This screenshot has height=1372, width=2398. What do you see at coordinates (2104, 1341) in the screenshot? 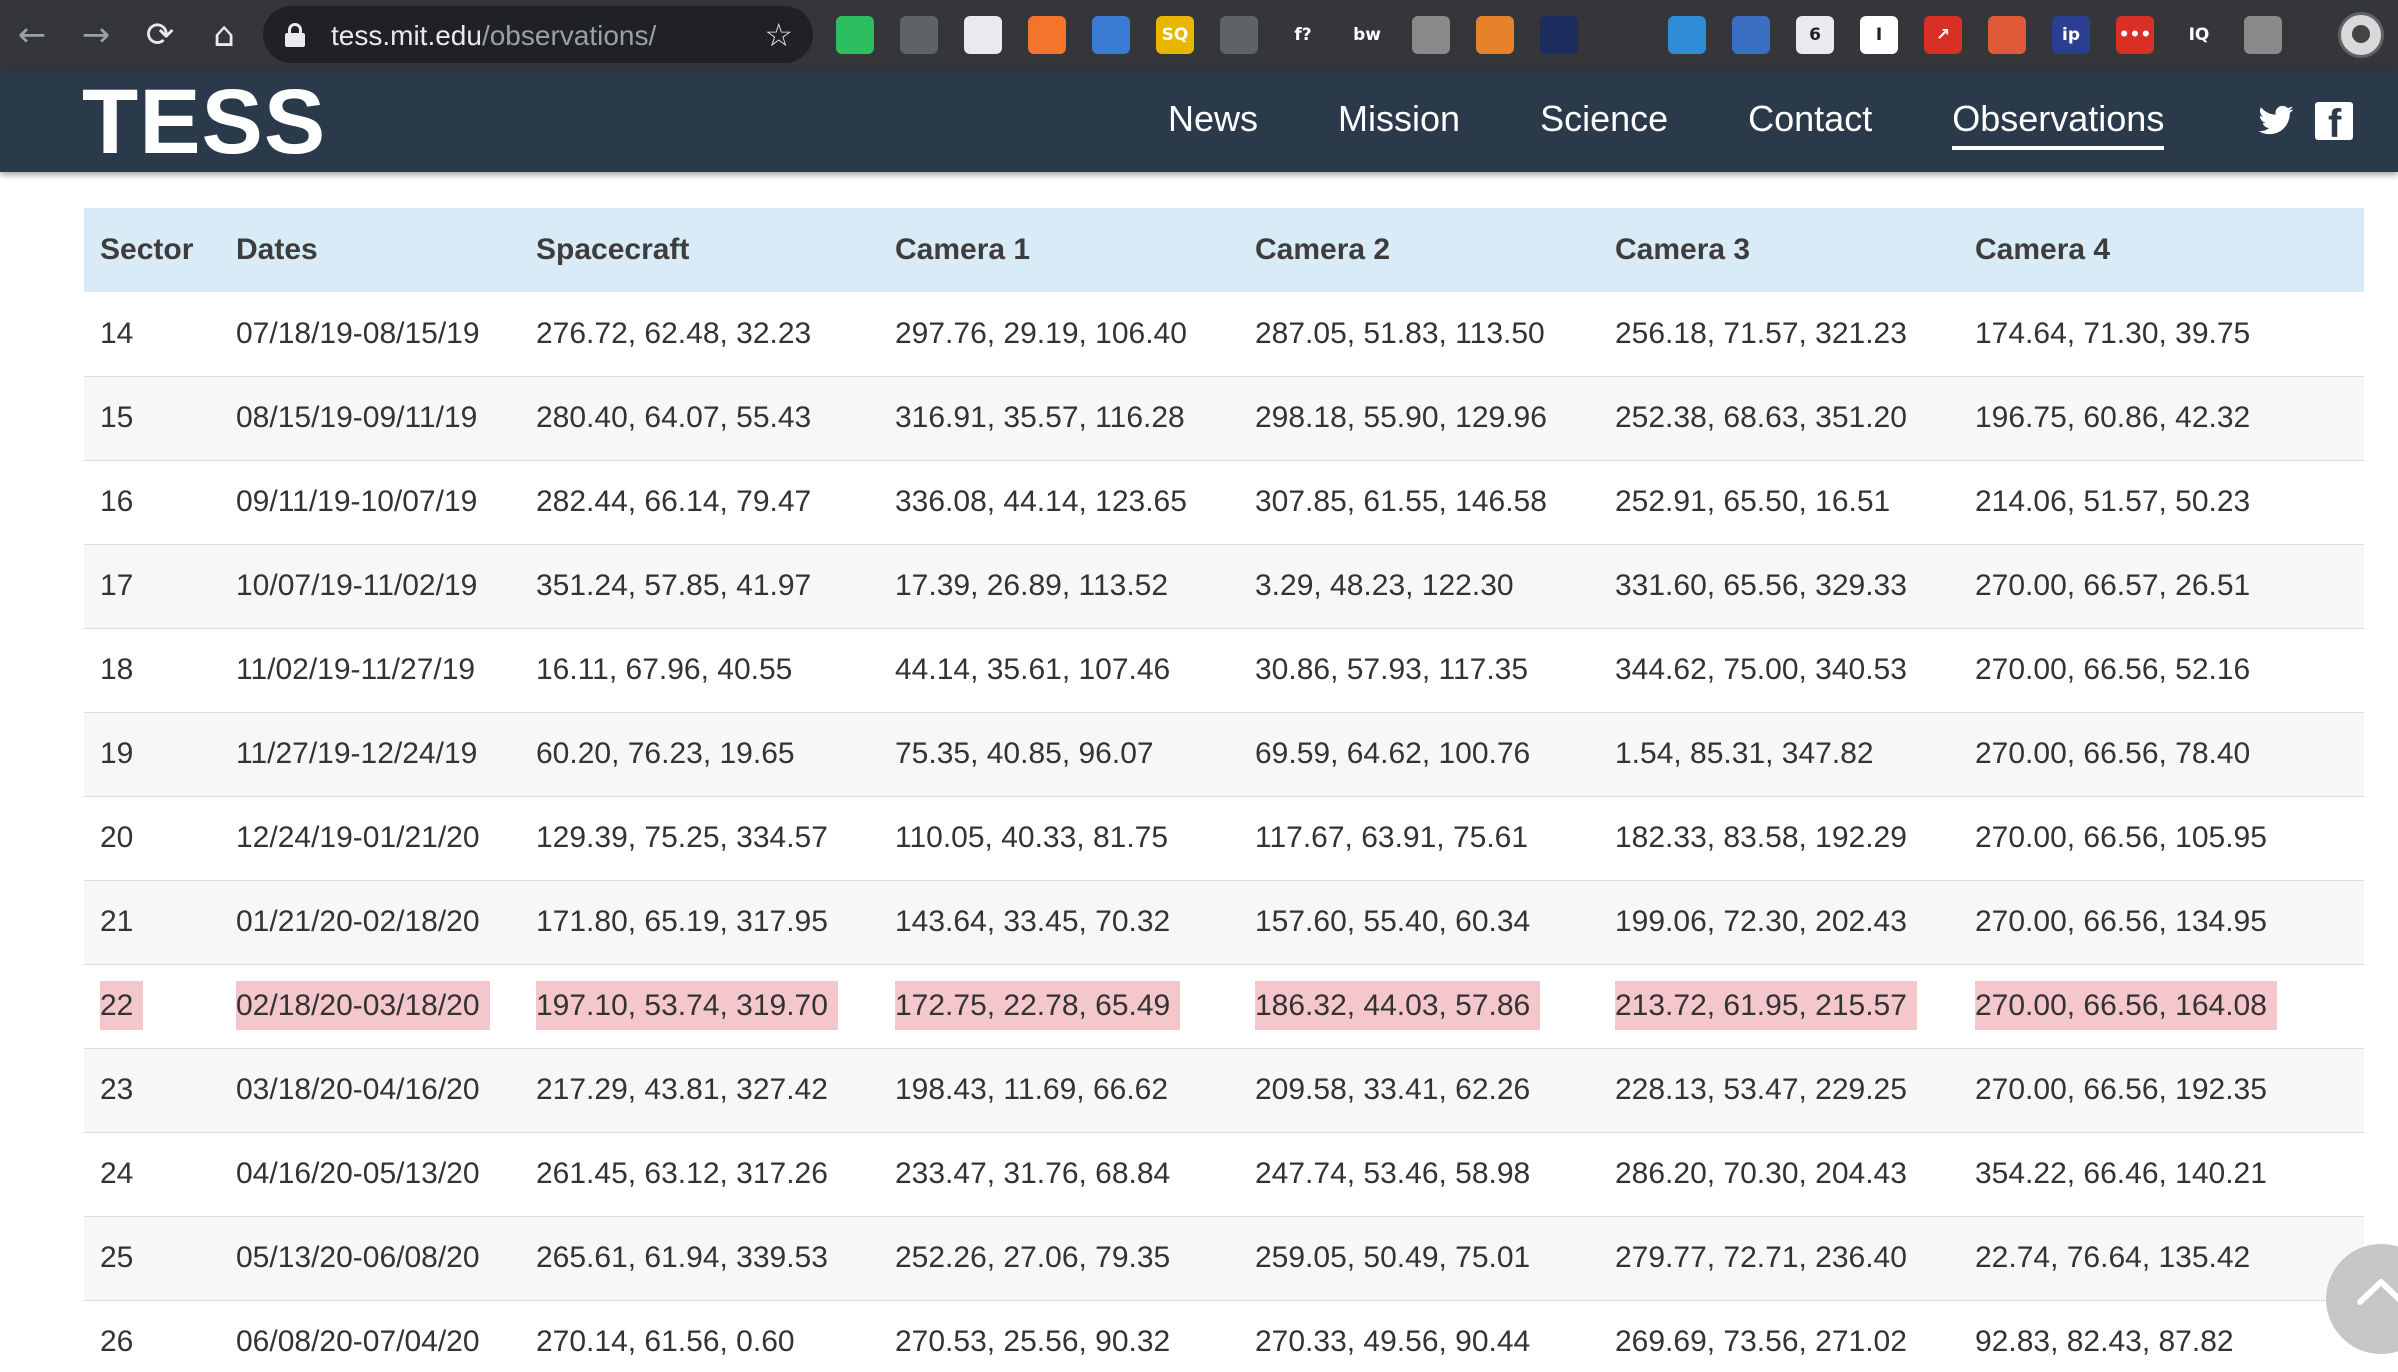
I see `cell-value: 92.83, 82.43, 87.82` at bounding box center [2104, 1341].